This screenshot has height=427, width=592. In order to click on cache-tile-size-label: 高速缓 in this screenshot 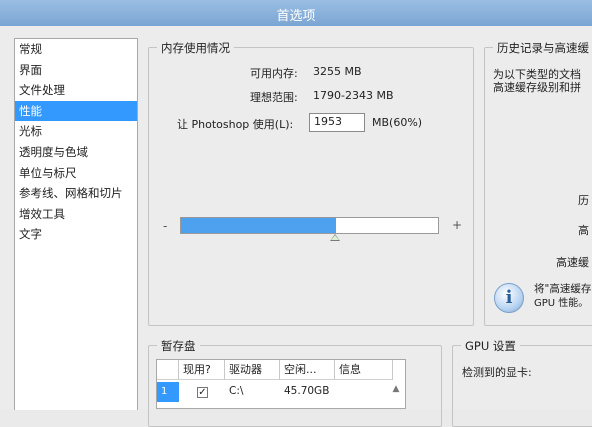, I will do `click(572, 262)`.